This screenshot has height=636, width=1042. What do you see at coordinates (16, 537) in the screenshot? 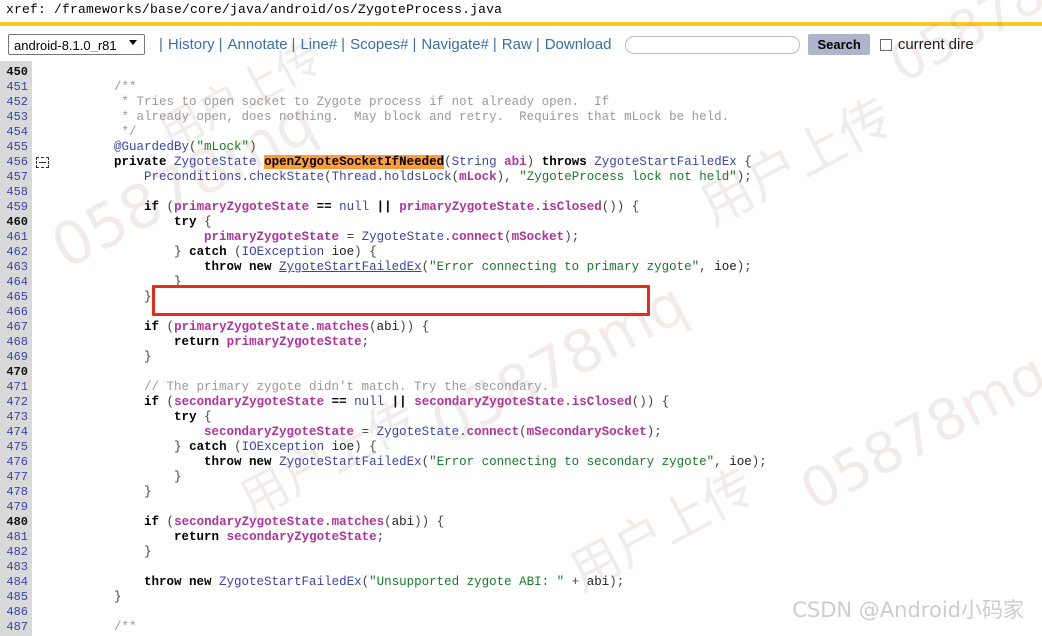
I see `line-number: 481` at bounding box center [16, 537].